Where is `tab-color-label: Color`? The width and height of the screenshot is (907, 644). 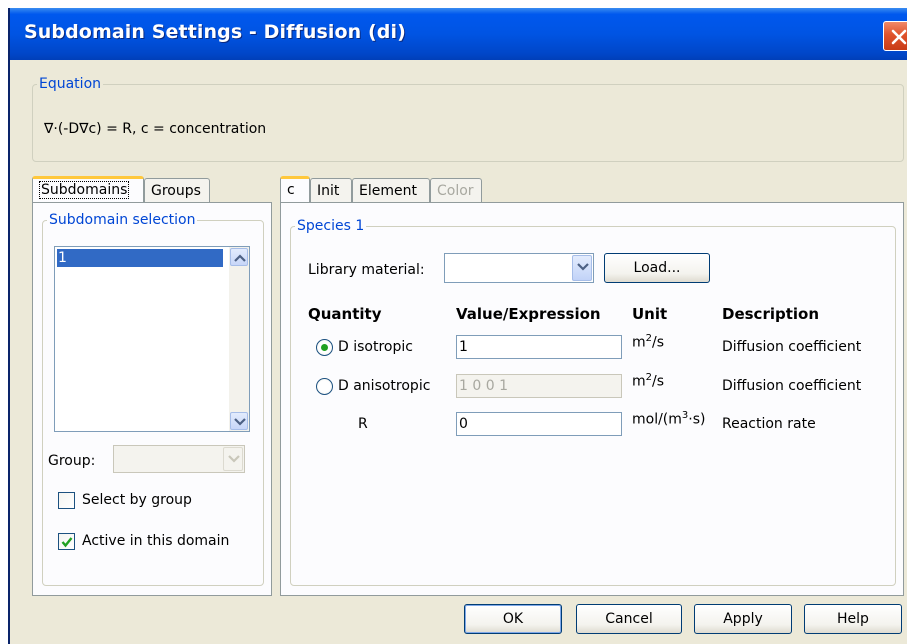
tab-color-label: Color is located at coordinates (455, 191).